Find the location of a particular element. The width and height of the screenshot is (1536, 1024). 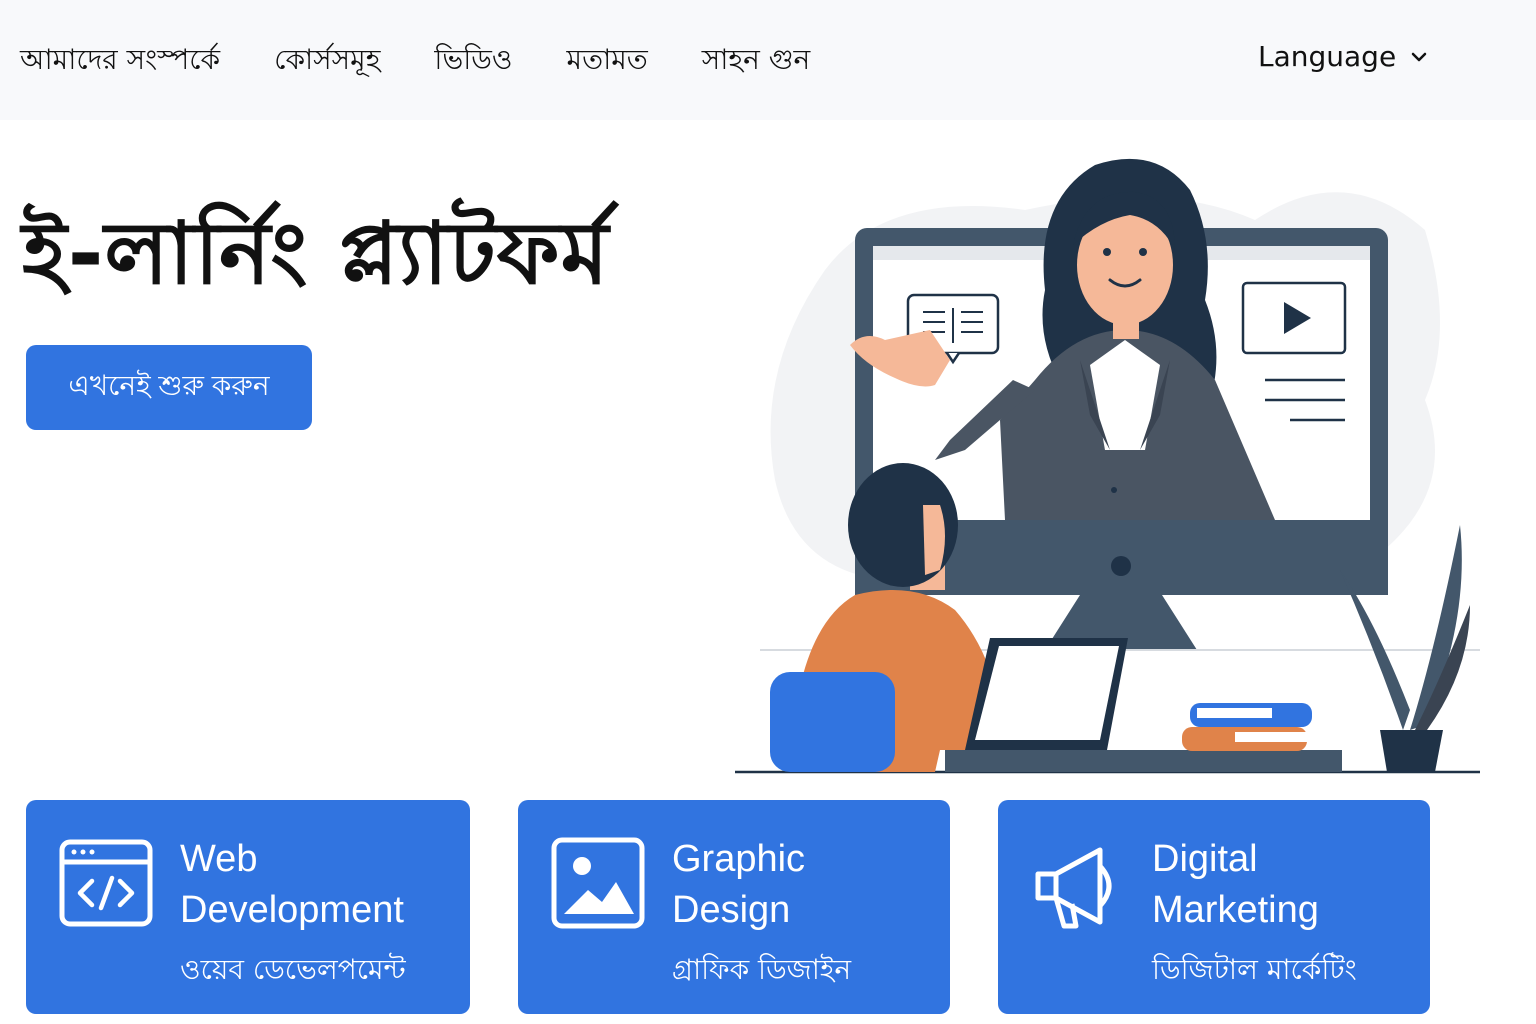

card-subtitle: গ্রাফিক ডিজাইন is located at coordinates (762, 969).